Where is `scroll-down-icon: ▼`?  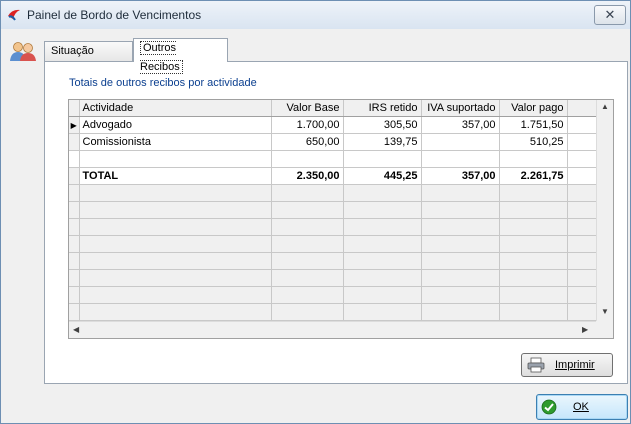
scroll-down-icon: ▼ is located at coordinates (605, 311).